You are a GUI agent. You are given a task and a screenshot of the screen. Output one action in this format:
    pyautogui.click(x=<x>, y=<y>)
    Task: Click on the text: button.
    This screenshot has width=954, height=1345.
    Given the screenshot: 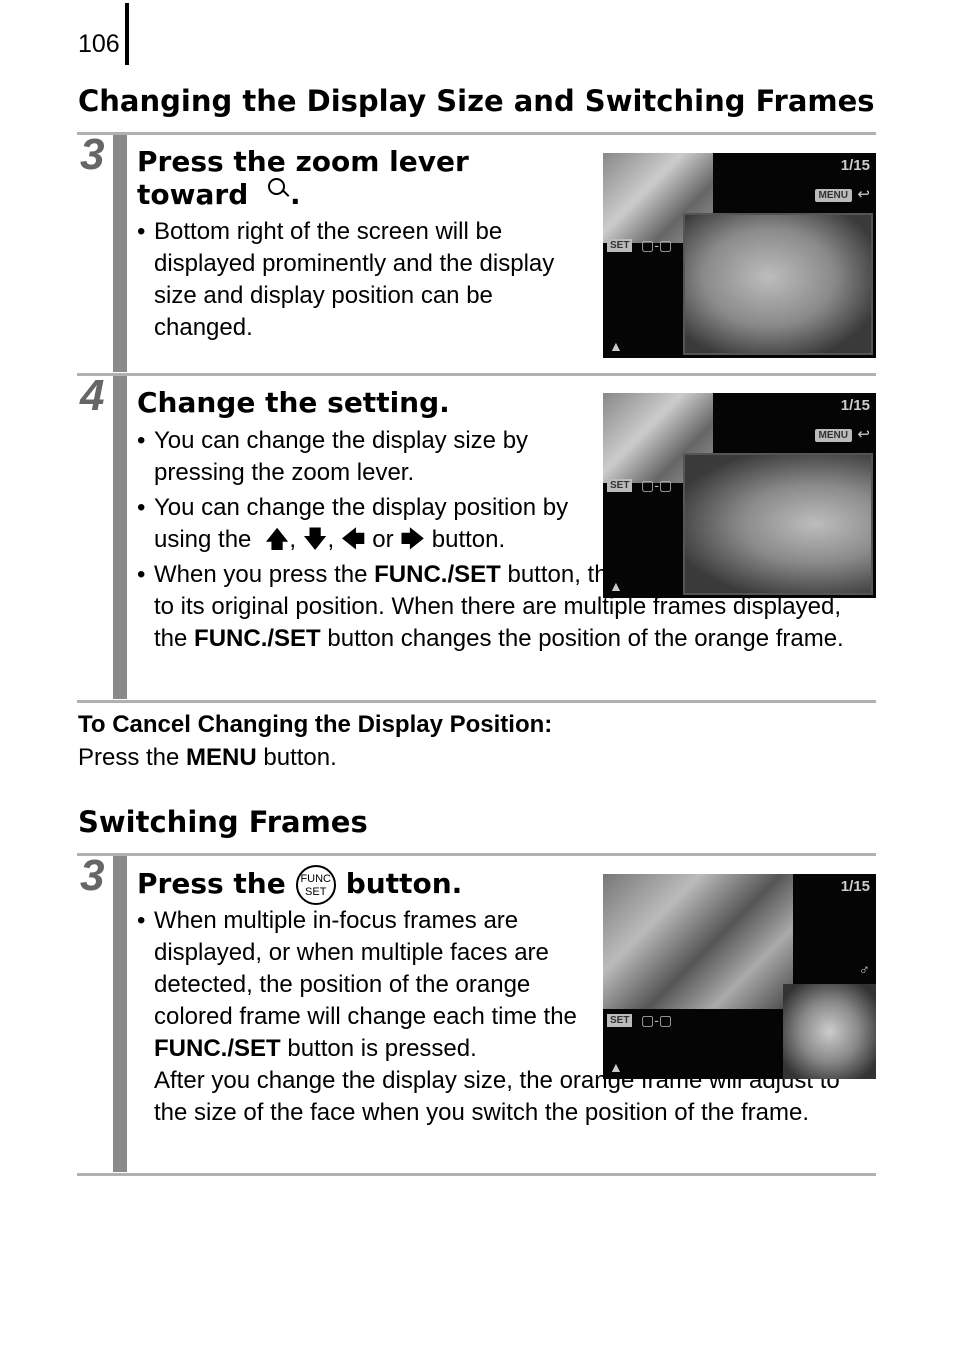 What is the action you would take?
    pyautogui.click(x=296, y=757)
    